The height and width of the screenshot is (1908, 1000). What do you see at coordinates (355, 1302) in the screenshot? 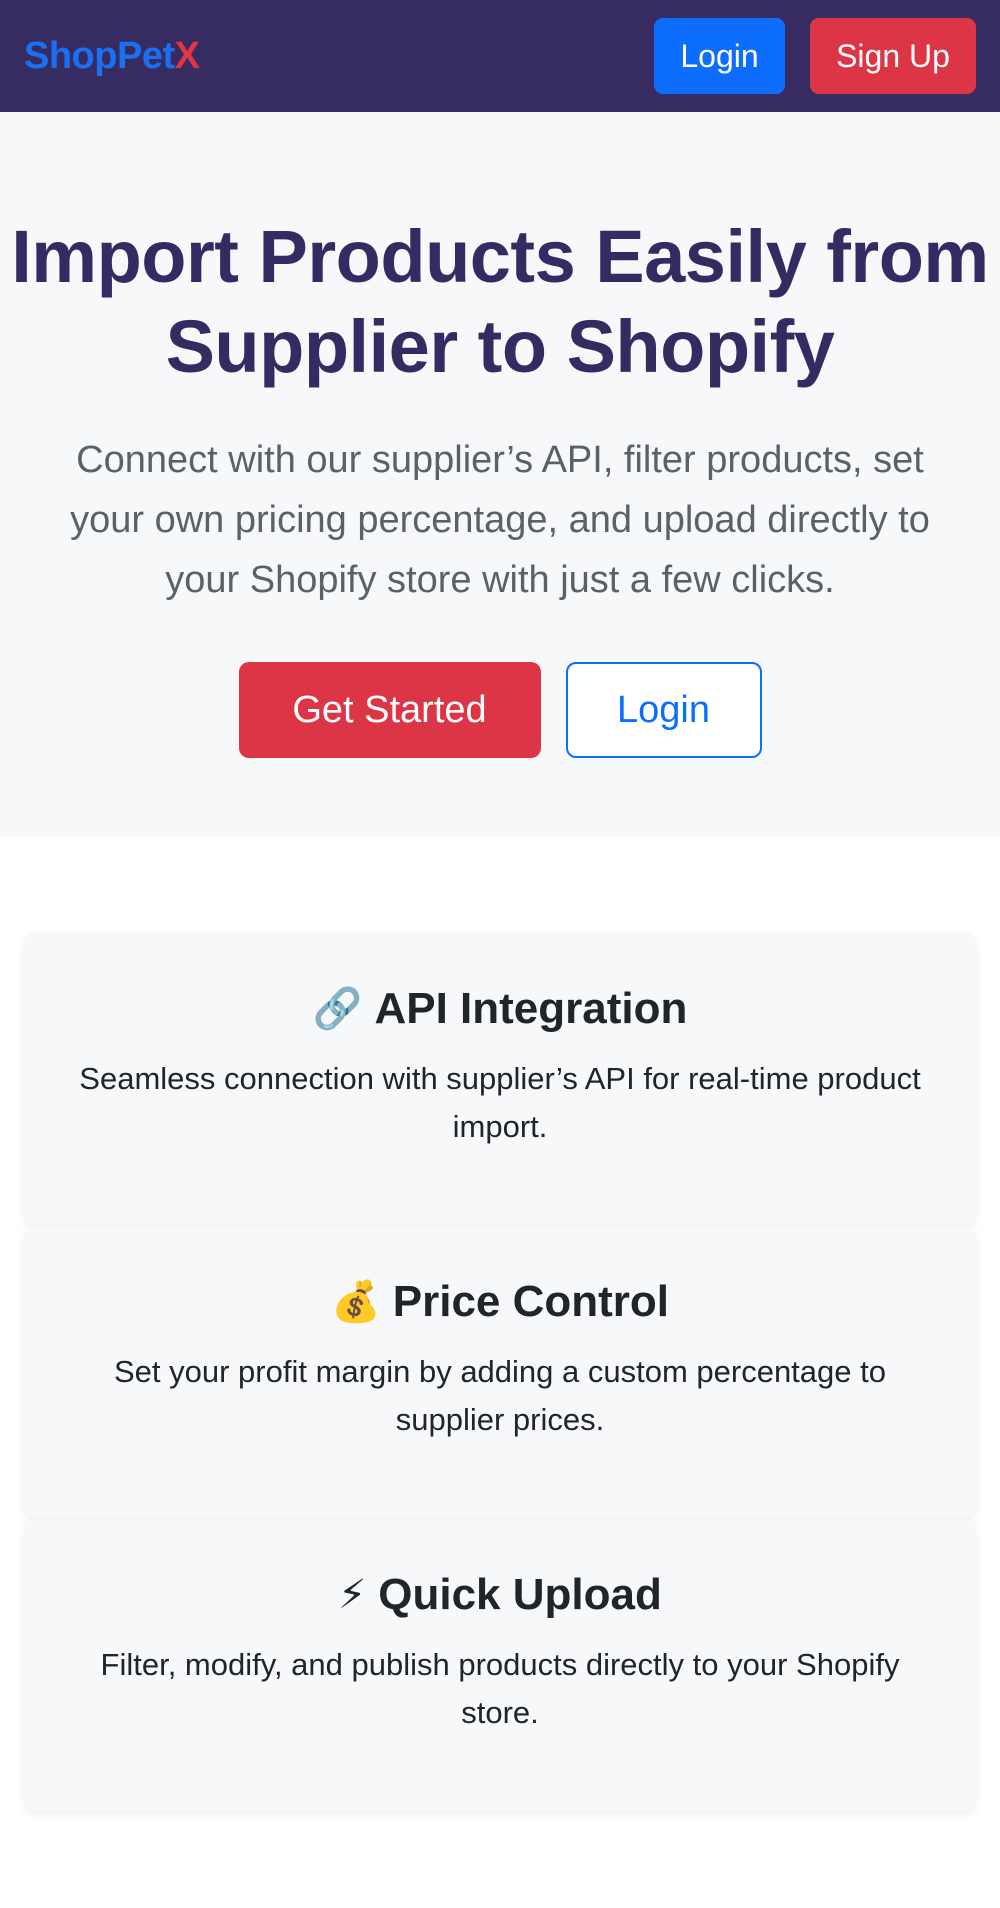
I see `money-bag-icon: 💰` at bounding box center [355, 1302].